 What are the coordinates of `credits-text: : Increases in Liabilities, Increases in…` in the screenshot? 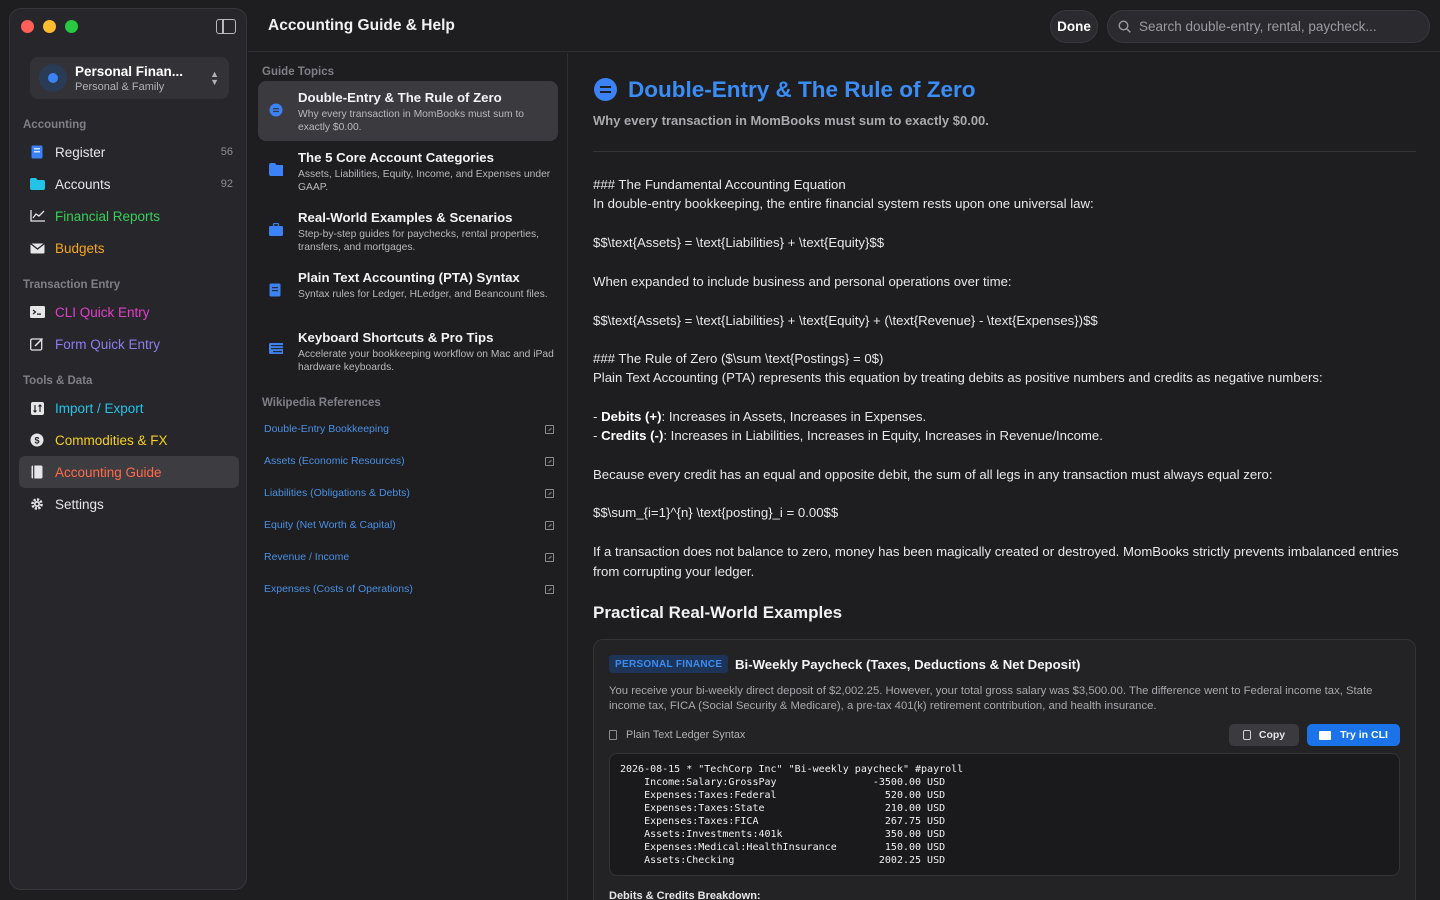 It's located at (883, 435).